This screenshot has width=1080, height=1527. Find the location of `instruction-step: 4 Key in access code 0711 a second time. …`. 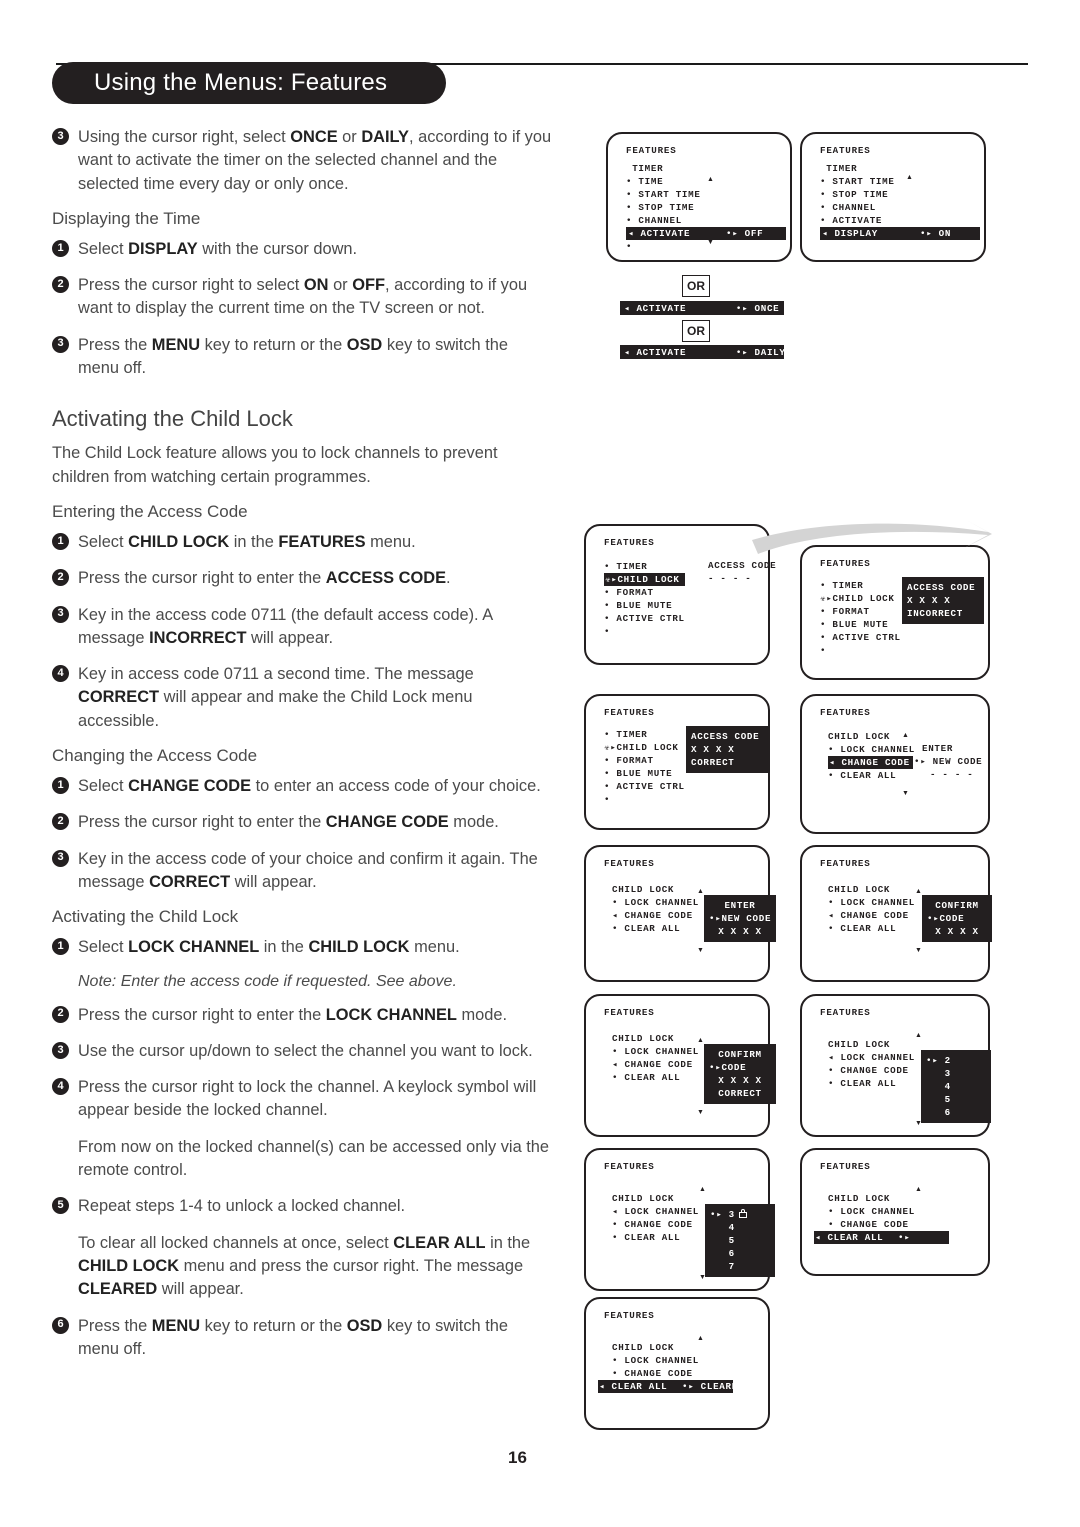

instruction-step: 4 Key in access code 0711 a second time. … is located at coordinates (302, 698).